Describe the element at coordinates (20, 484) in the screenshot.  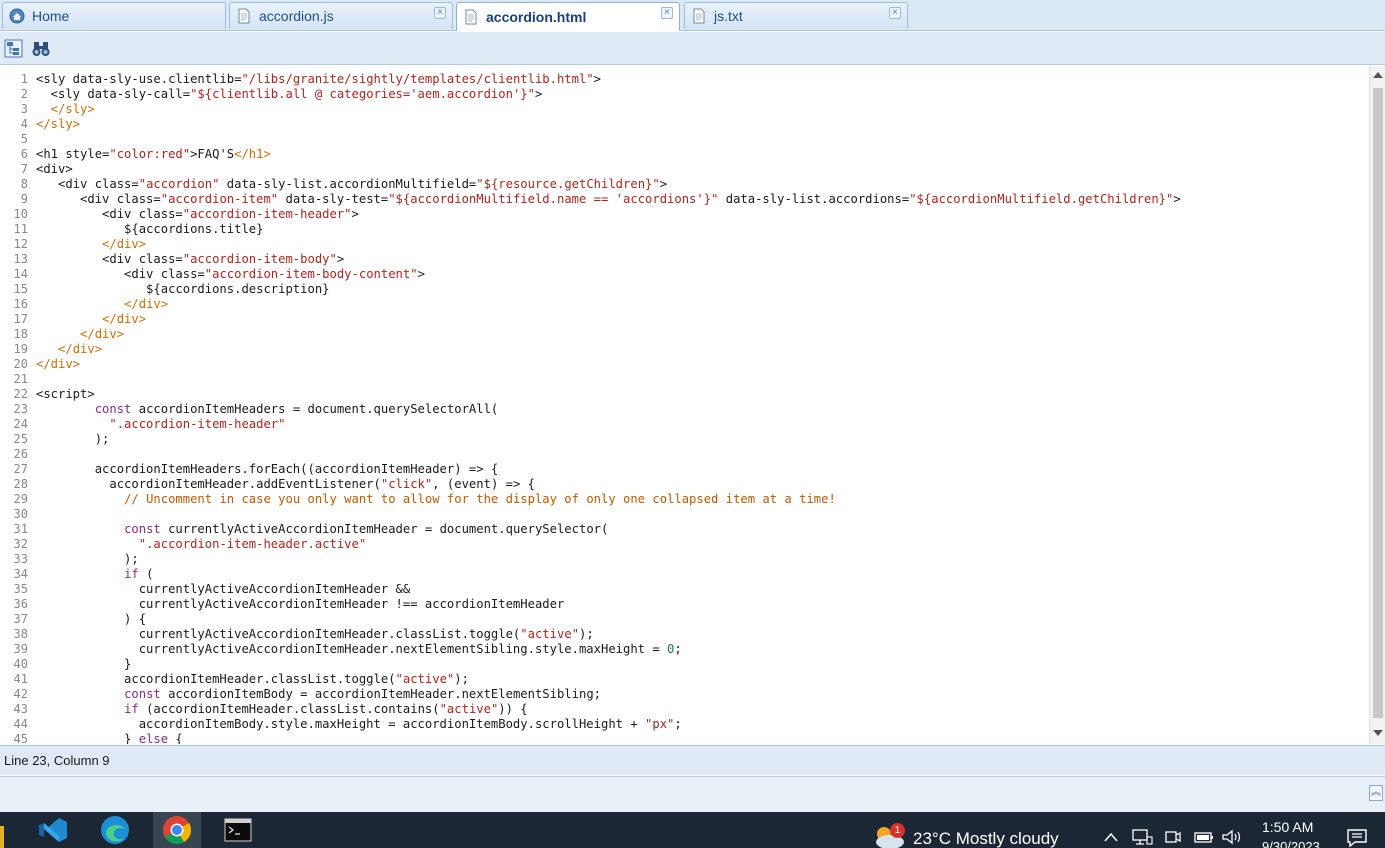
I see `line-number: 28` at that location.